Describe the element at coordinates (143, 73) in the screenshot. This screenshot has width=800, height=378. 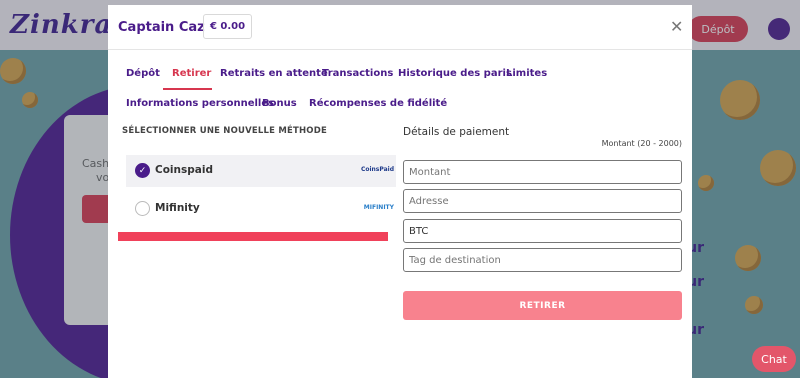
I see `tab-depot: Dépôt` at that location.